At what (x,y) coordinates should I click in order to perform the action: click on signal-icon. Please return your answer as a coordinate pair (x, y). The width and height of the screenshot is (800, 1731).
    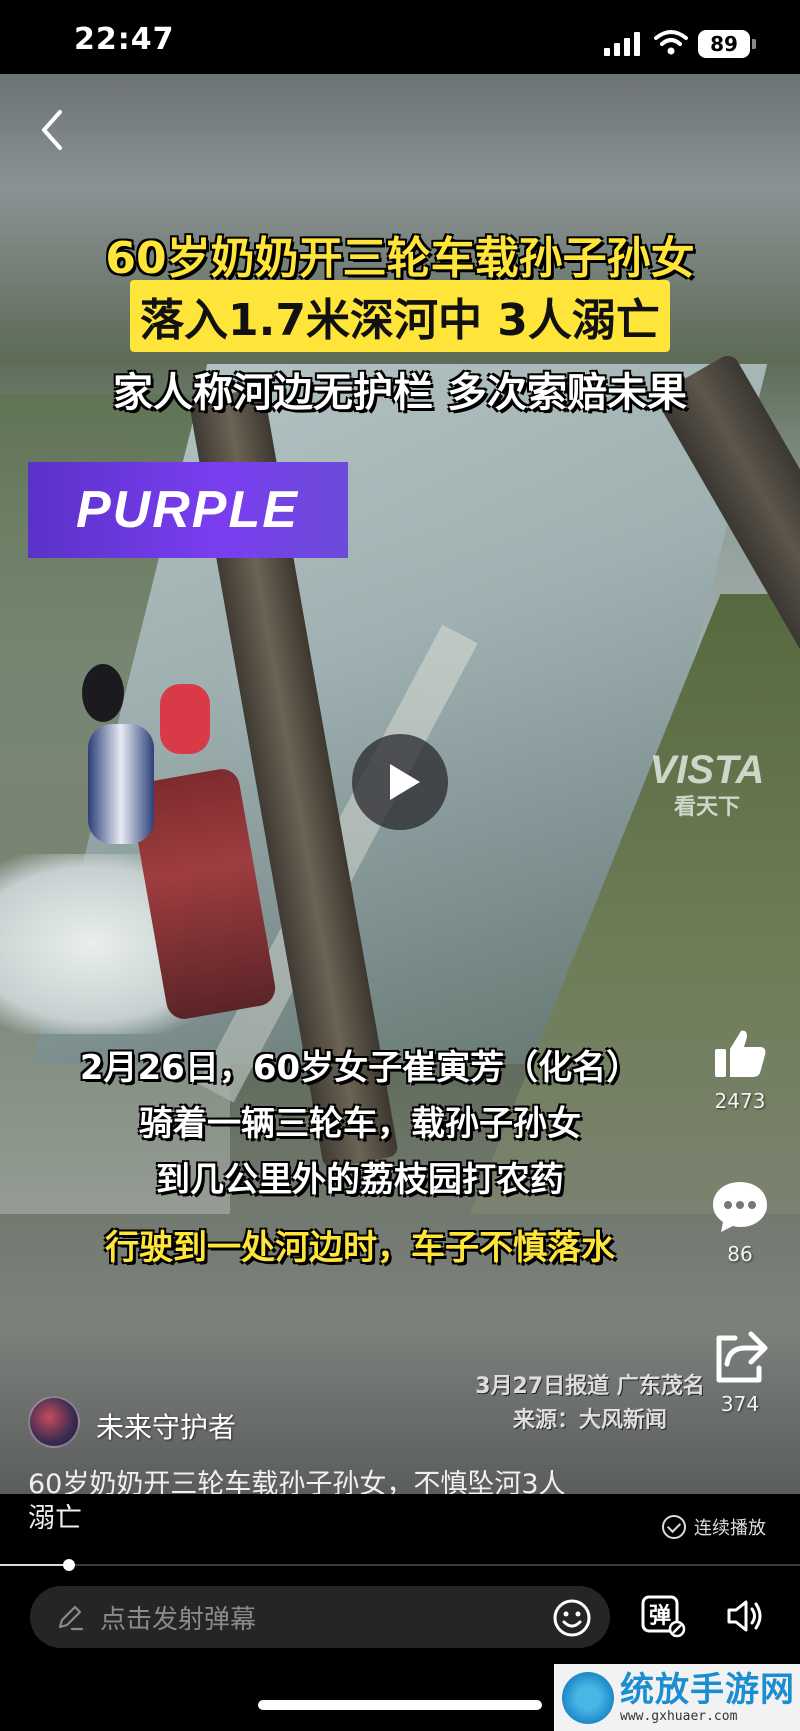
    Looking at the image, I should click on (623, 44).